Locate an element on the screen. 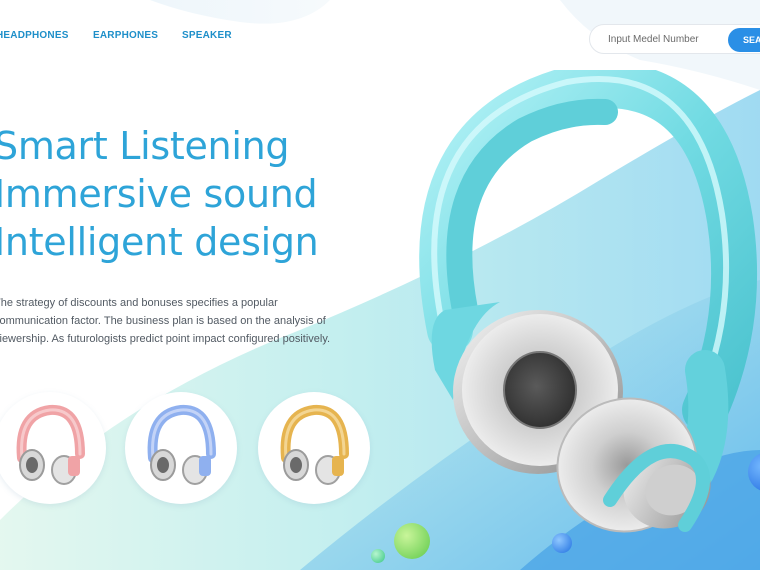 The image size is (760, 570). product-thumb-pink is located at coordinates (53, 448).